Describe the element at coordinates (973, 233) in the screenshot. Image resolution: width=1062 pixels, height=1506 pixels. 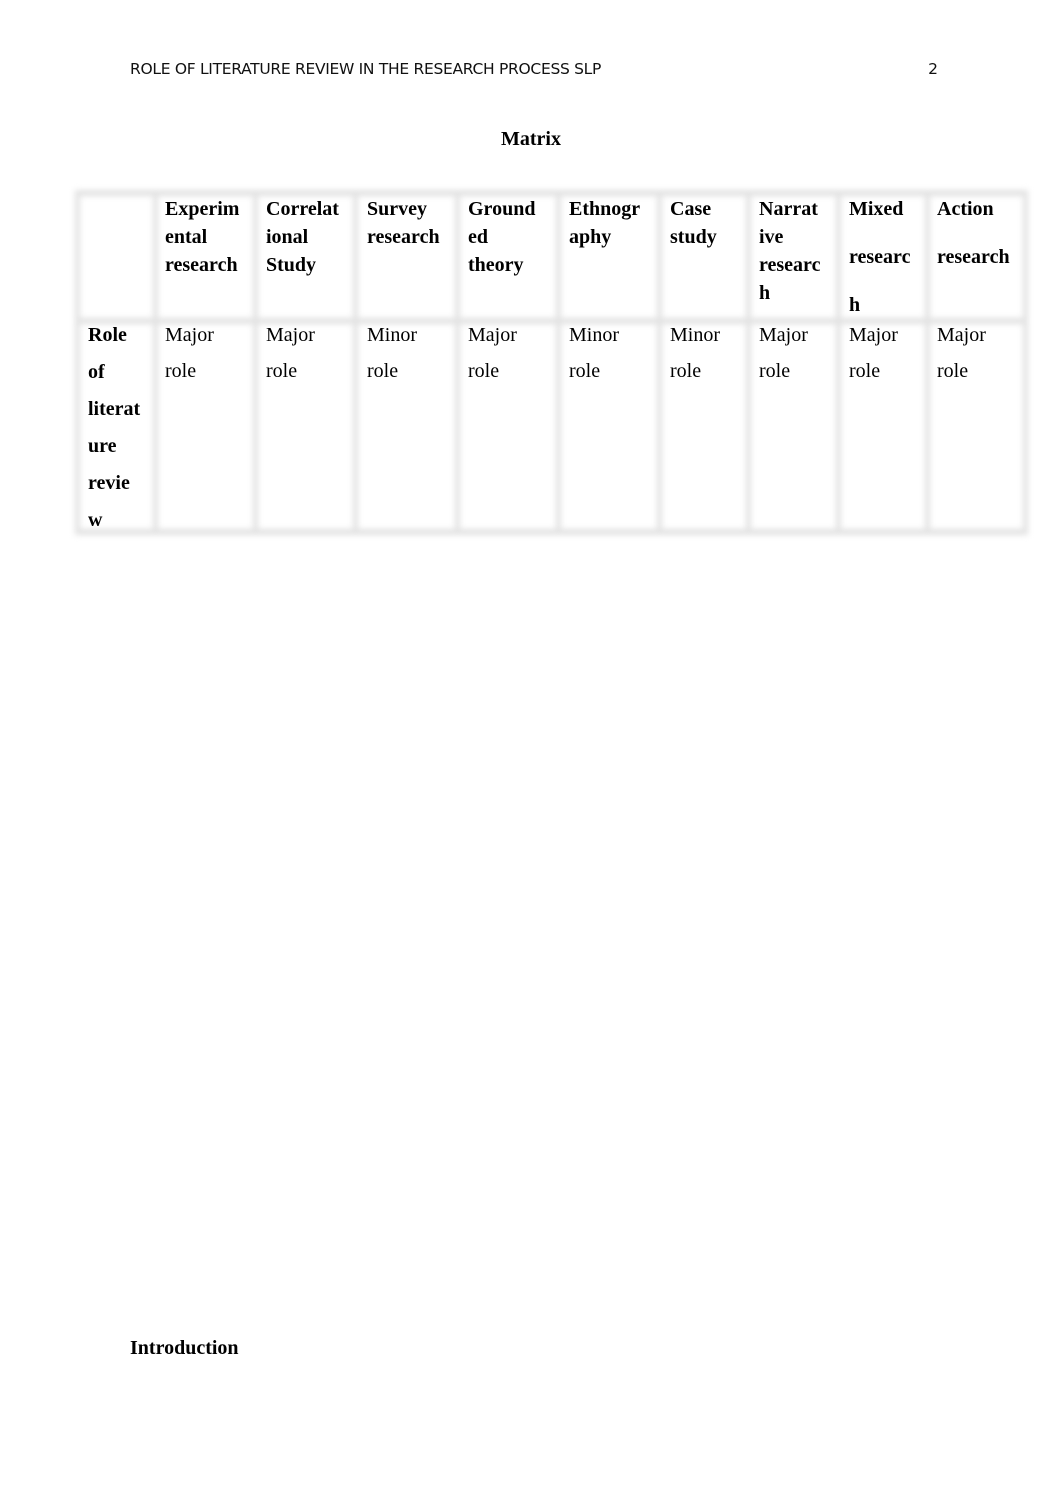
I see `column-header-action-research: Action research` at that location.